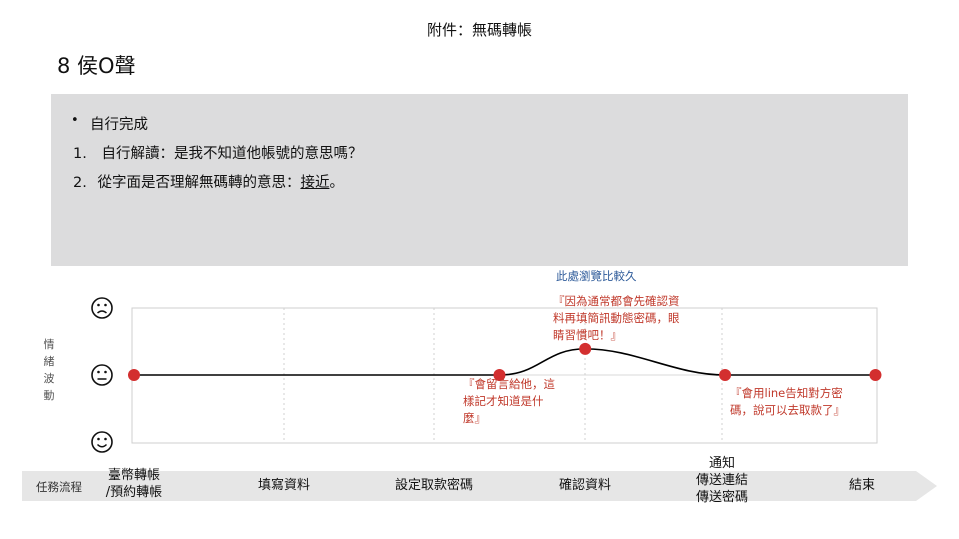 This screenshot has height=539, width=959. I want to click on stage-line: 確認資料, so click(585, 485).